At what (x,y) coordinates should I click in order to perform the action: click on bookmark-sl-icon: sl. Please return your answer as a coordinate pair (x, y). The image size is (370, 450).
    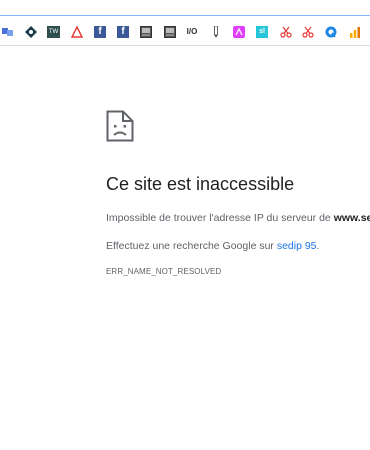
    Looking at the image, I should click on (262, 32).